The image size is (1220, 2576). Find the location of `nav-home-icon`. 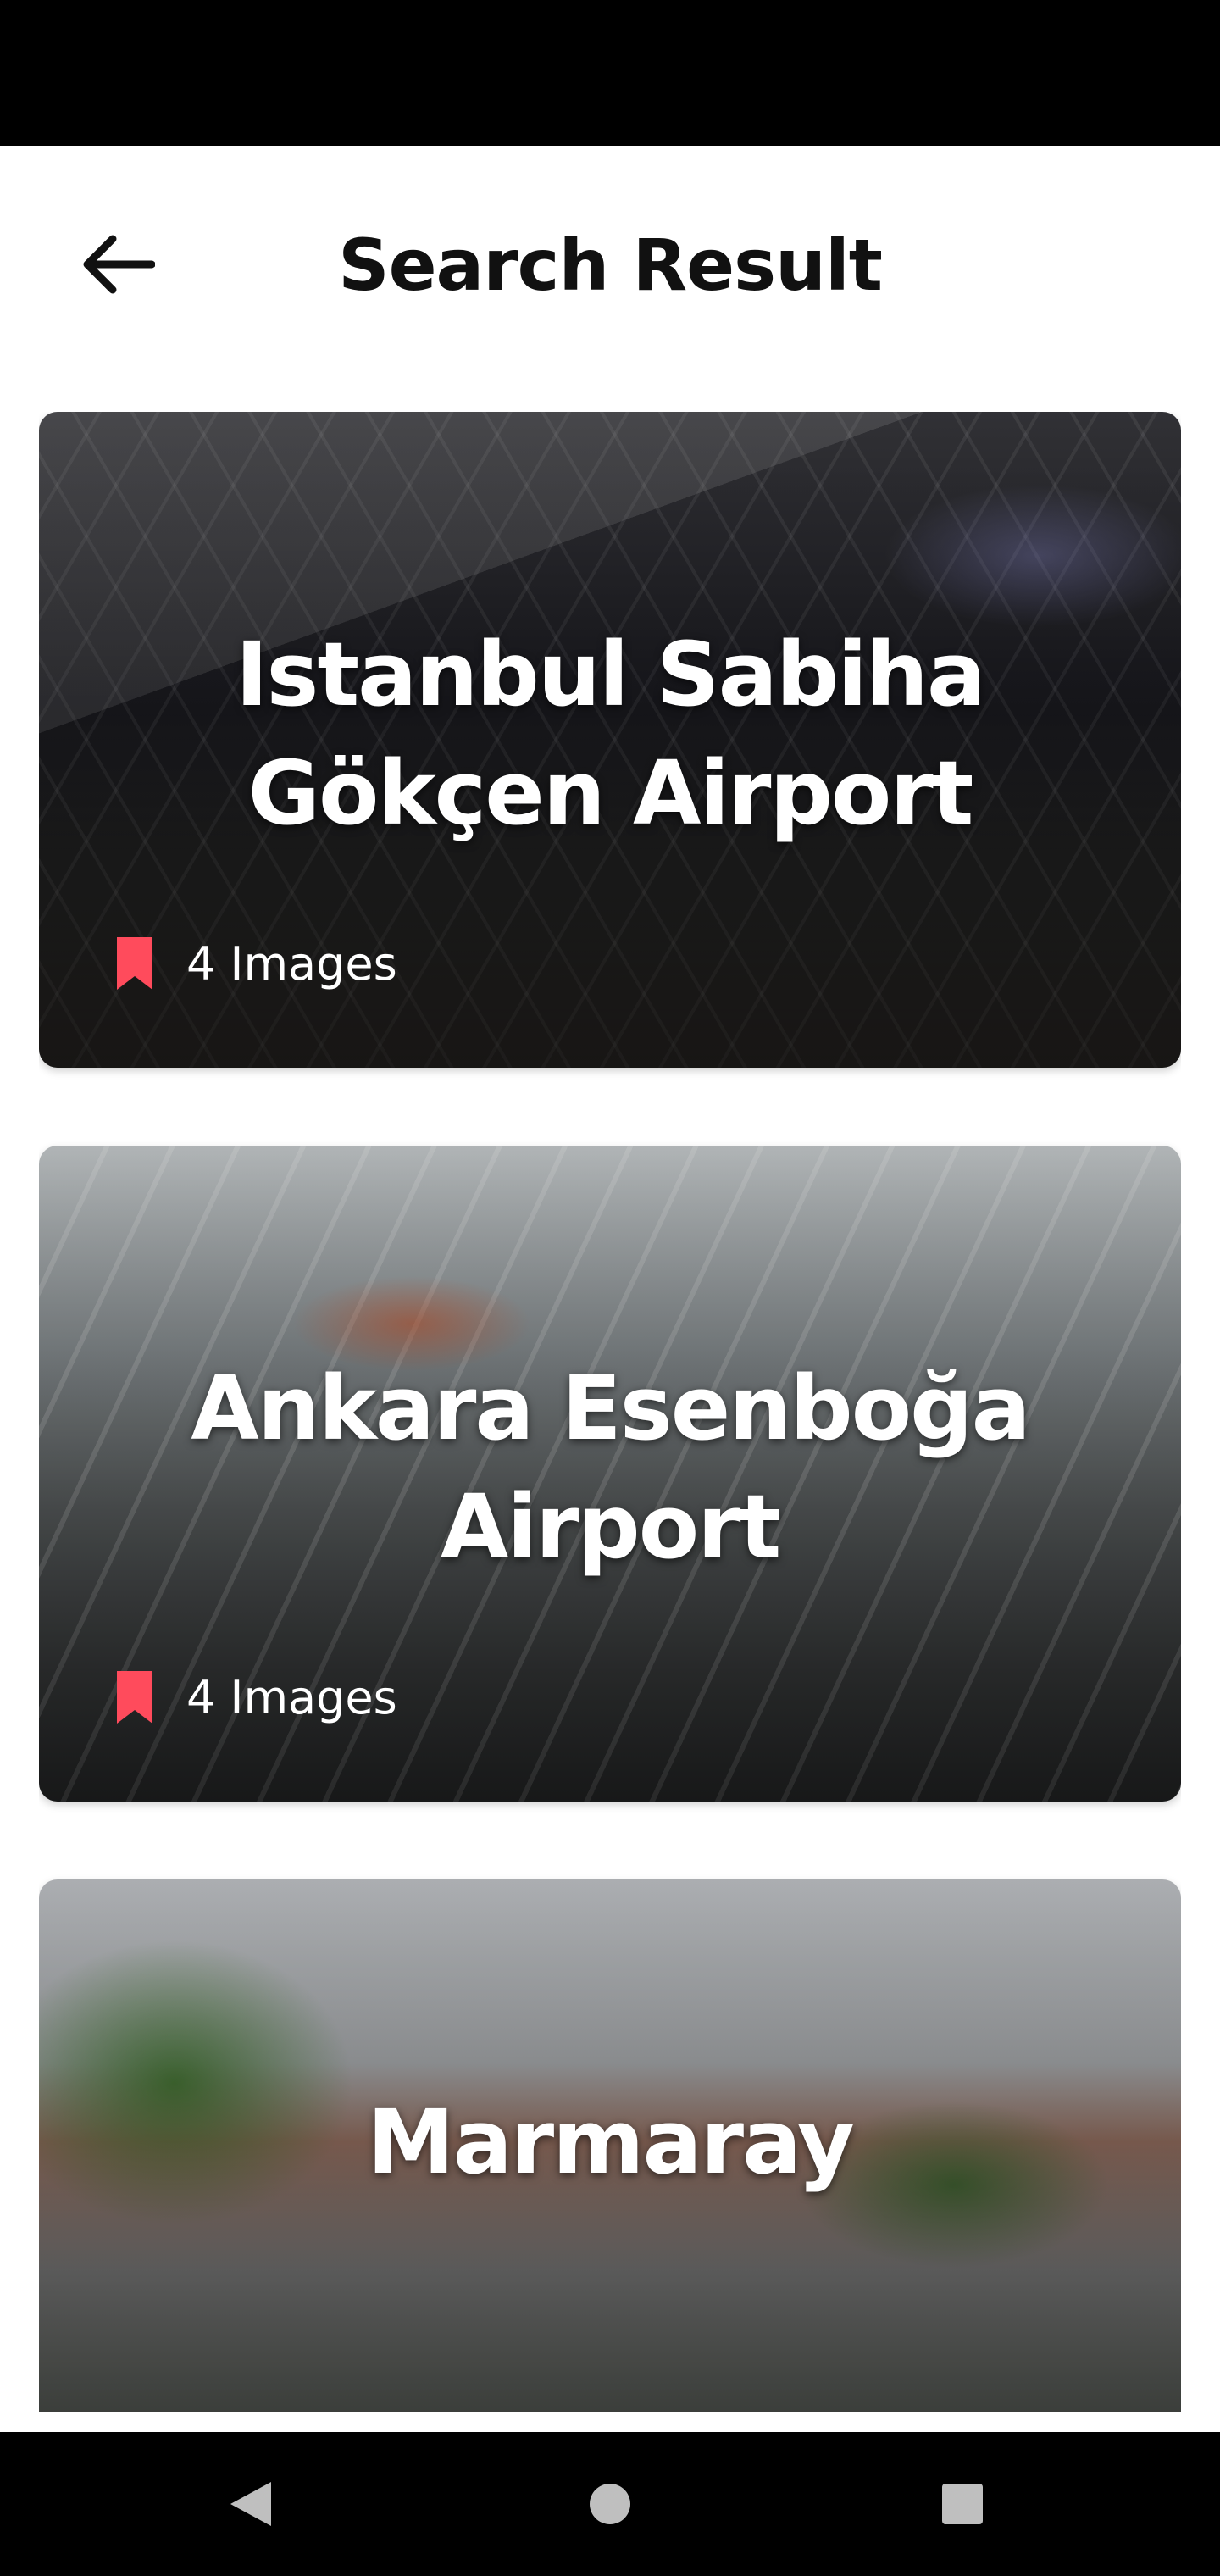

nav-home-icon is located at coordinates (610, 2504).